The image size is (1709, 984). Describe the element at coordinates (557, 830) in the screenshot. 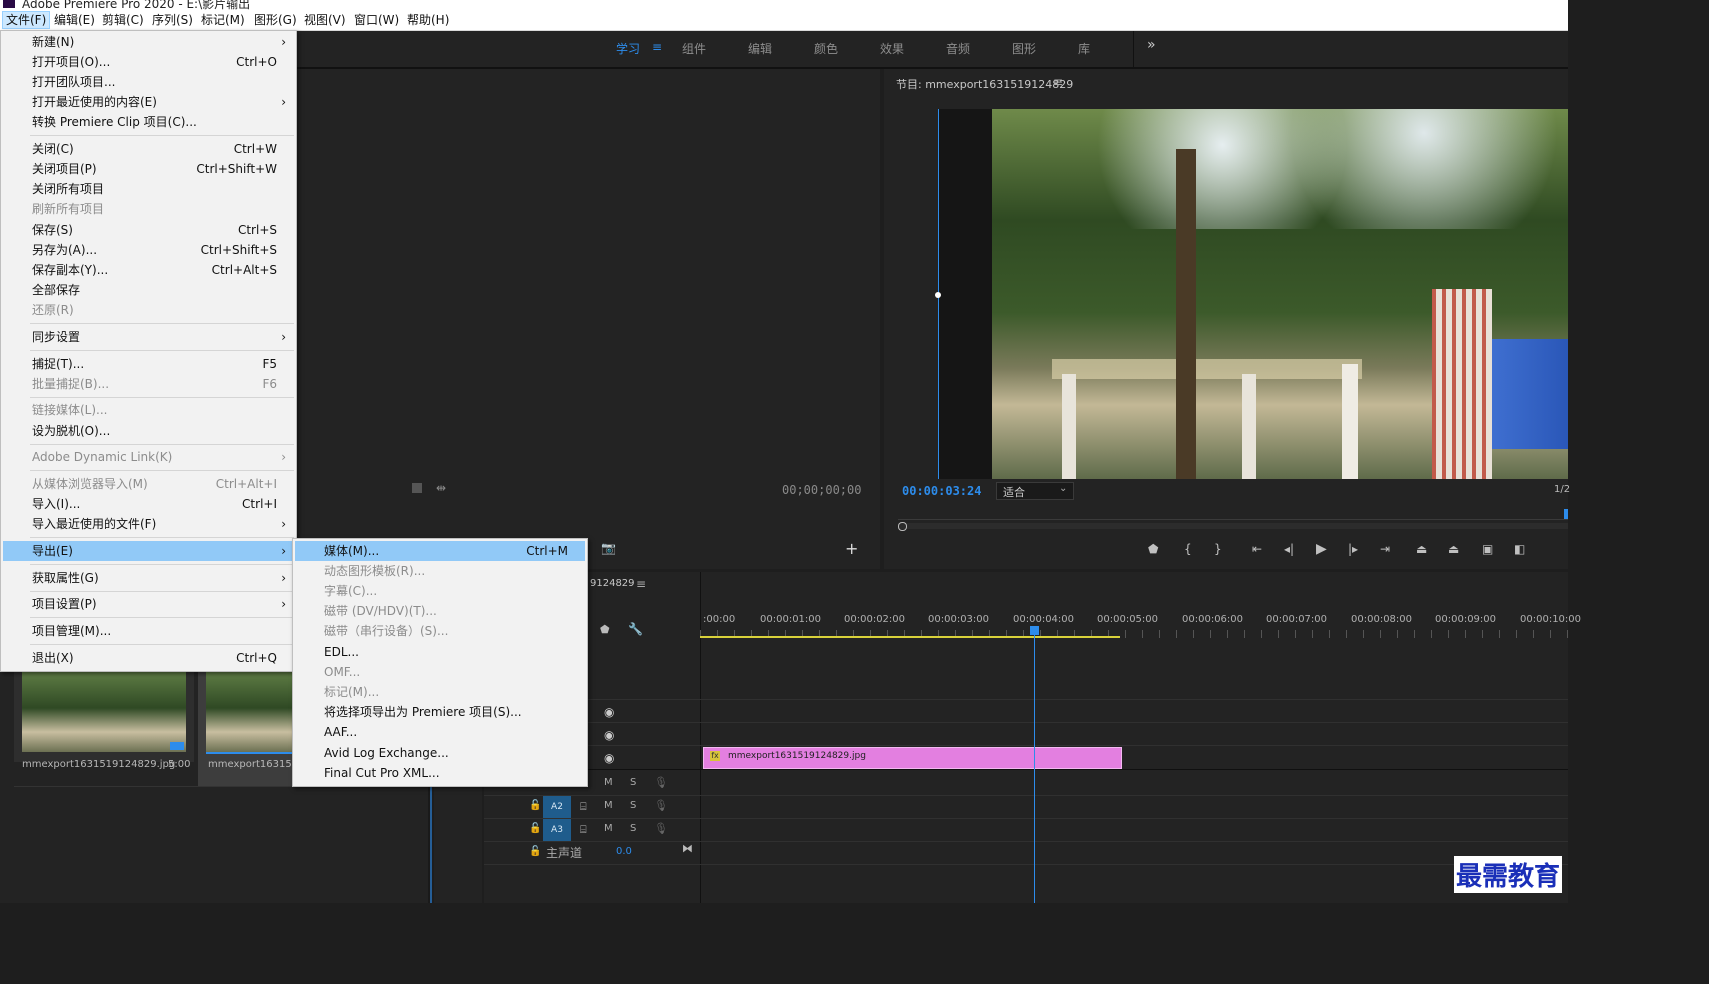

I see `track-target-a3: A3` at that location.